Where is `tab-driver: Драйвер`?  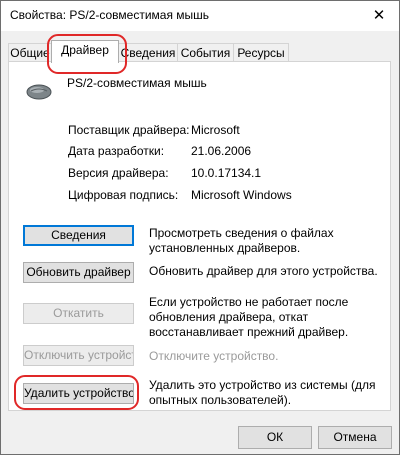
tab-driver: Драйвер is located at coordinates (85, 51).